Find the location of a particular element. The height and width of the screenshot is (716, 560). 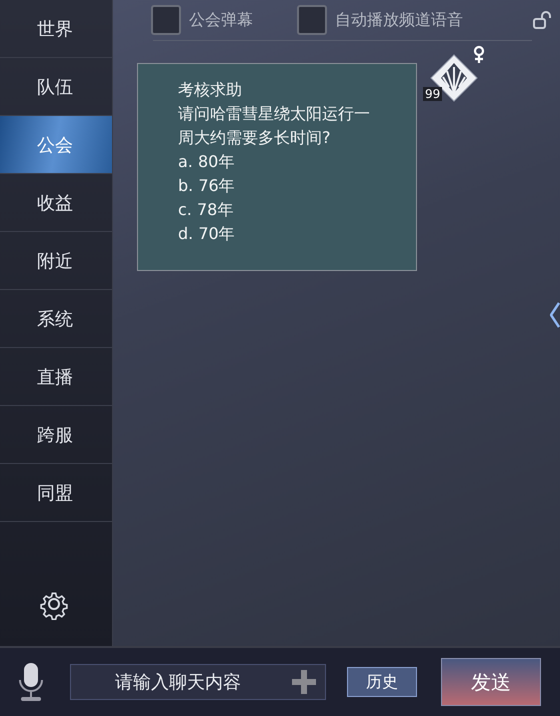

channel-tab: 直播 is located at coordinates (56, 377).